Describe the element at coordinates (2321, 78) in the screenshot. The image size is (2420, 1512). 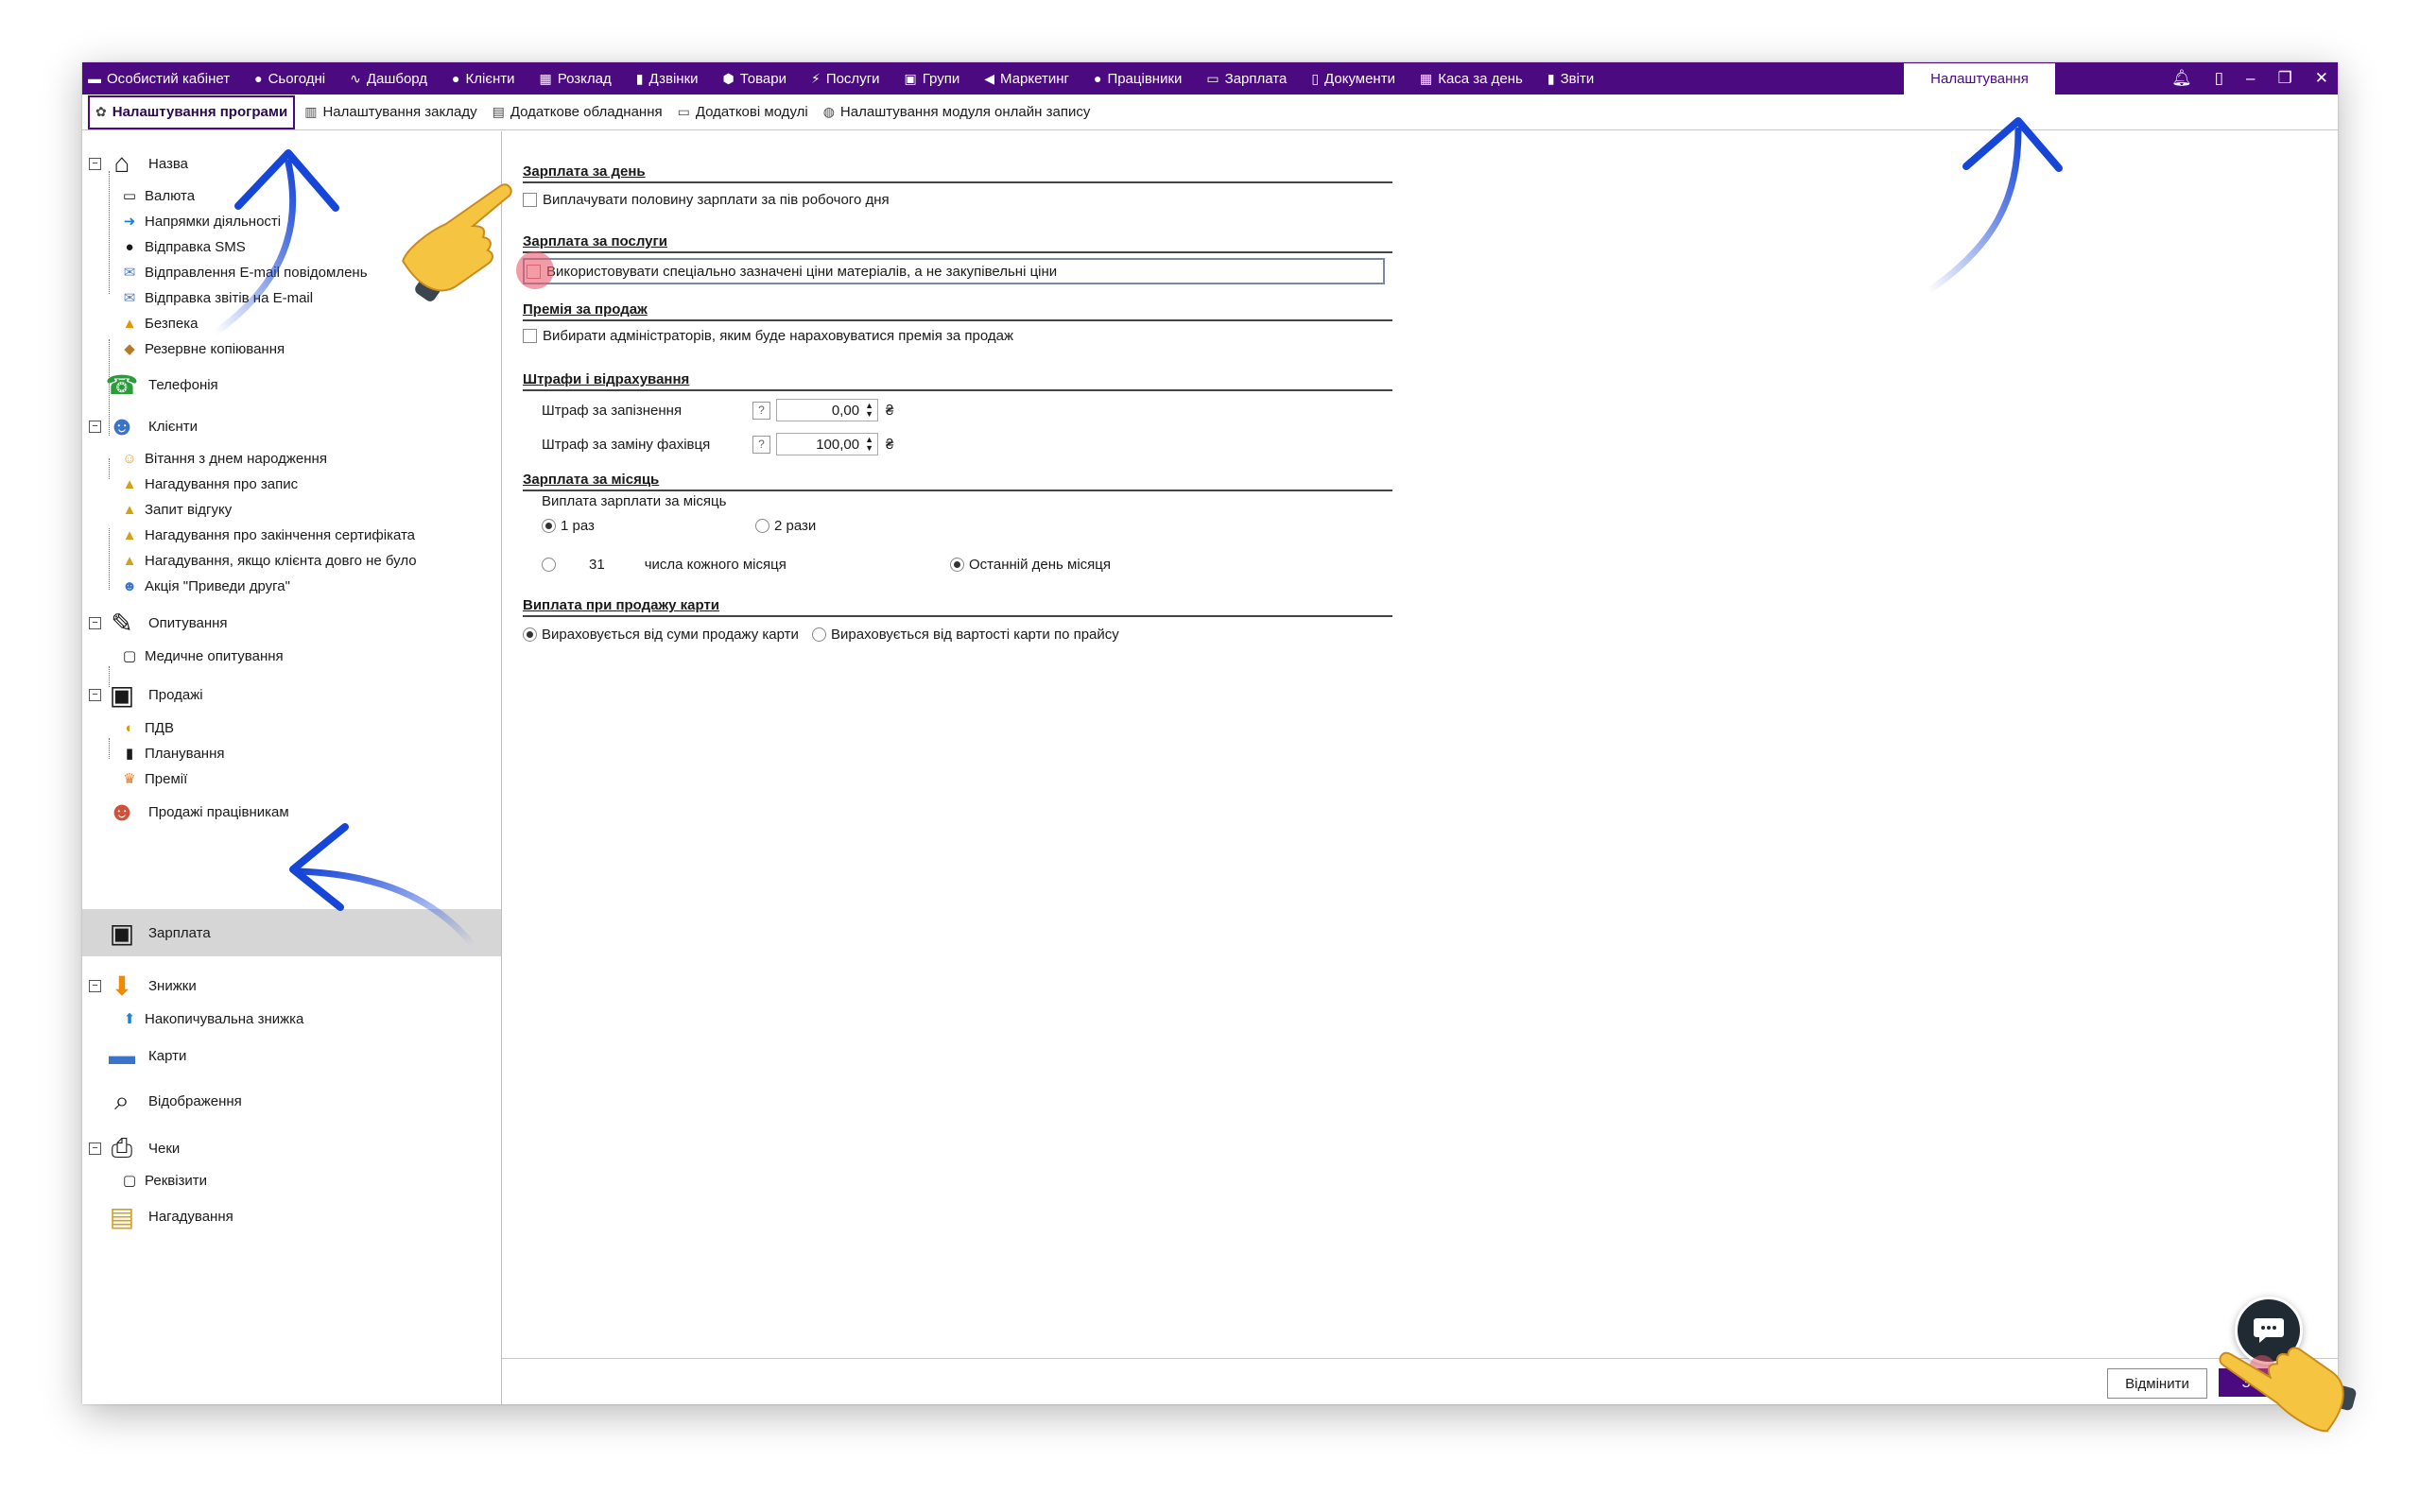
I see `close-icon: ✕` at that location.